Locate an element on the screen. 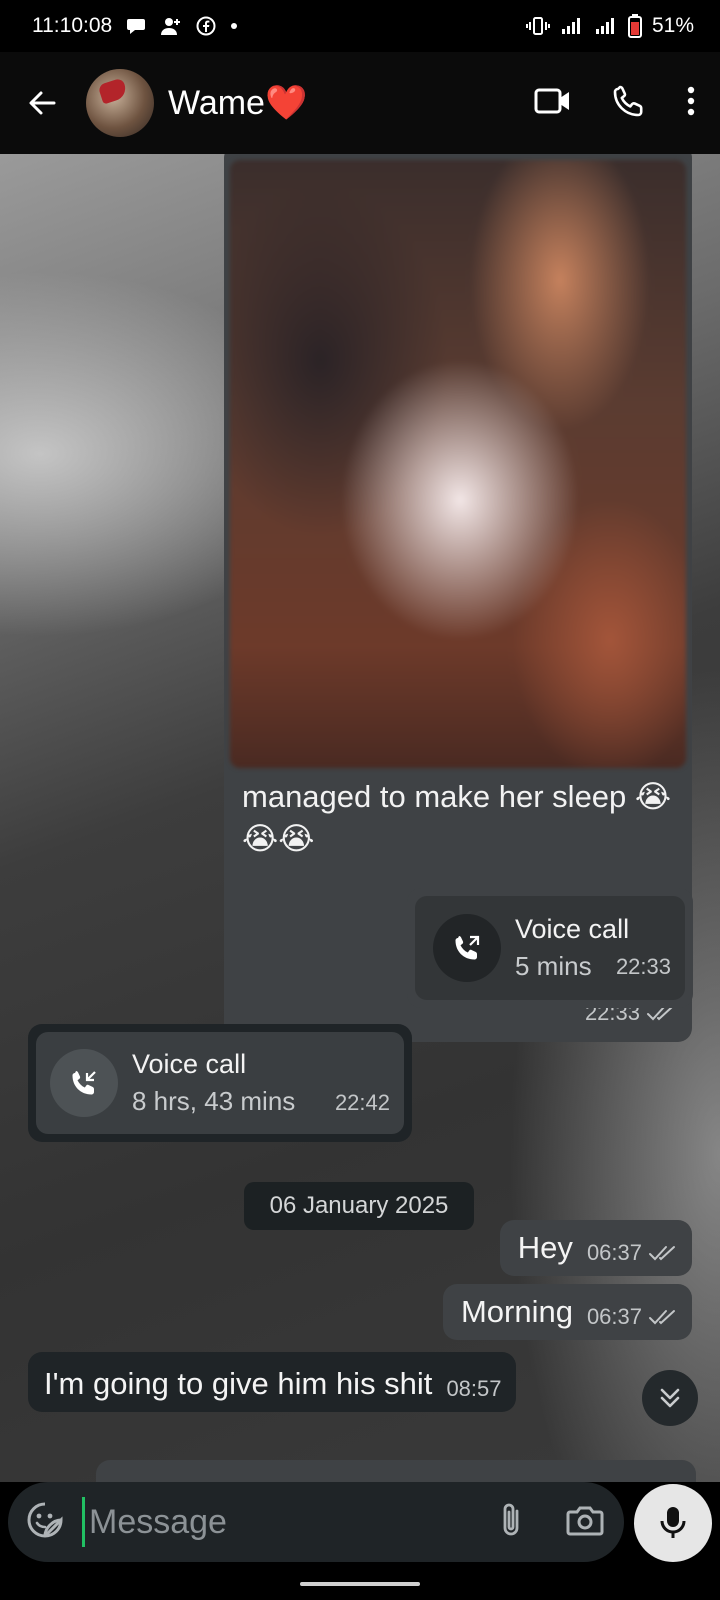  status-time: 11:10:08 is located at coordinates (72, 25).